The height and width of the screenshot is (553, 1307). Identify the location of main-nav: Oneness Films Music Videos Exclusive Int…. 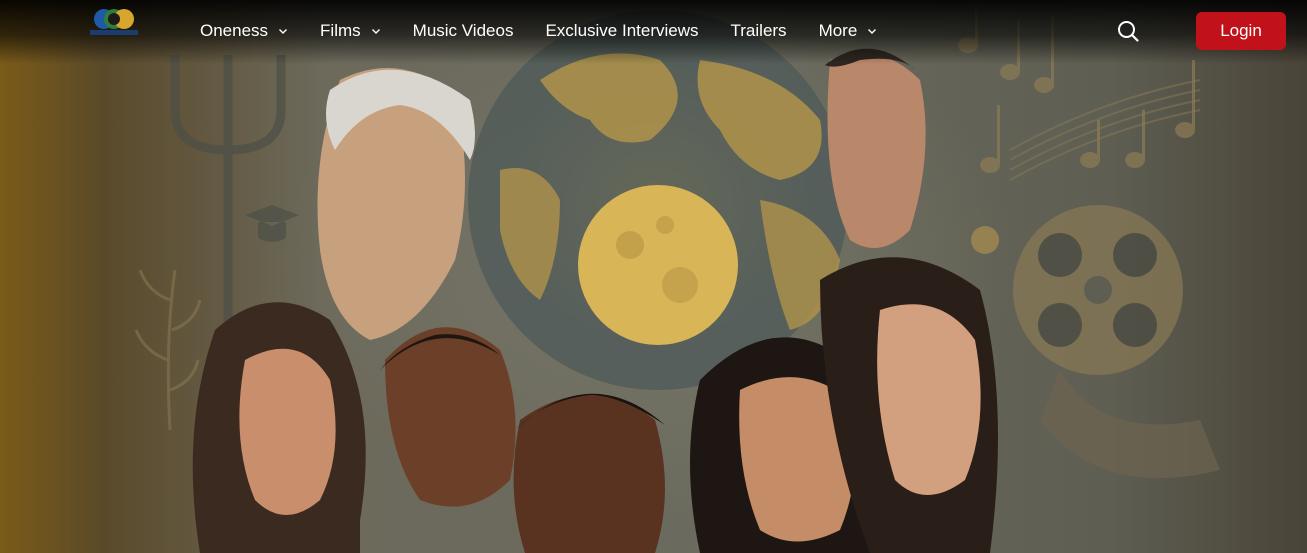
(554, 31).